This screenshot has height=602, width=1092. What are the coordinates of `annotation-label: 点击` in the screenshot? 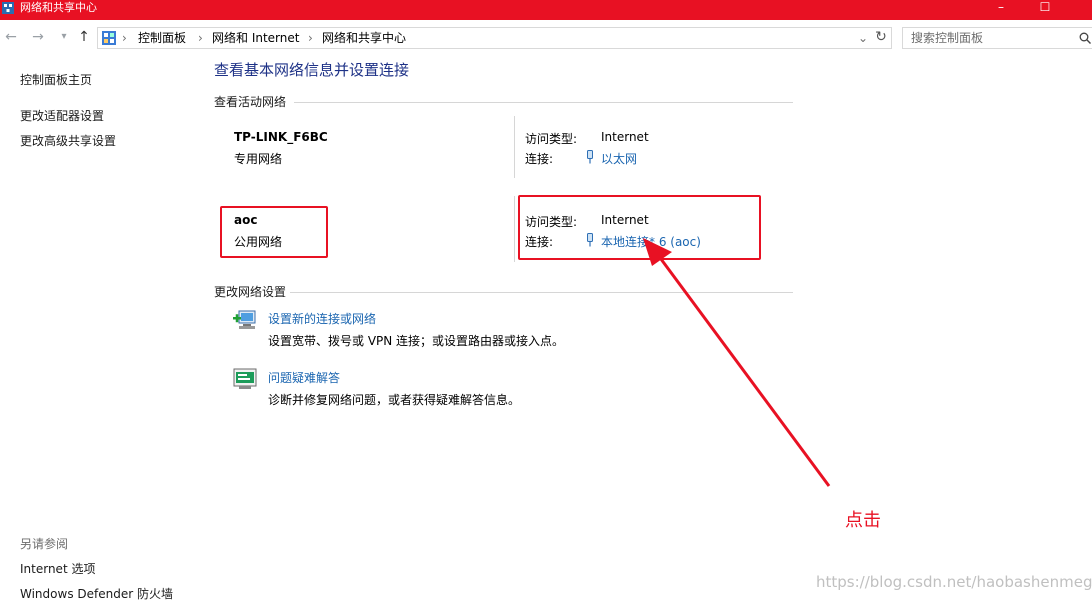 It's located at (863, 520).